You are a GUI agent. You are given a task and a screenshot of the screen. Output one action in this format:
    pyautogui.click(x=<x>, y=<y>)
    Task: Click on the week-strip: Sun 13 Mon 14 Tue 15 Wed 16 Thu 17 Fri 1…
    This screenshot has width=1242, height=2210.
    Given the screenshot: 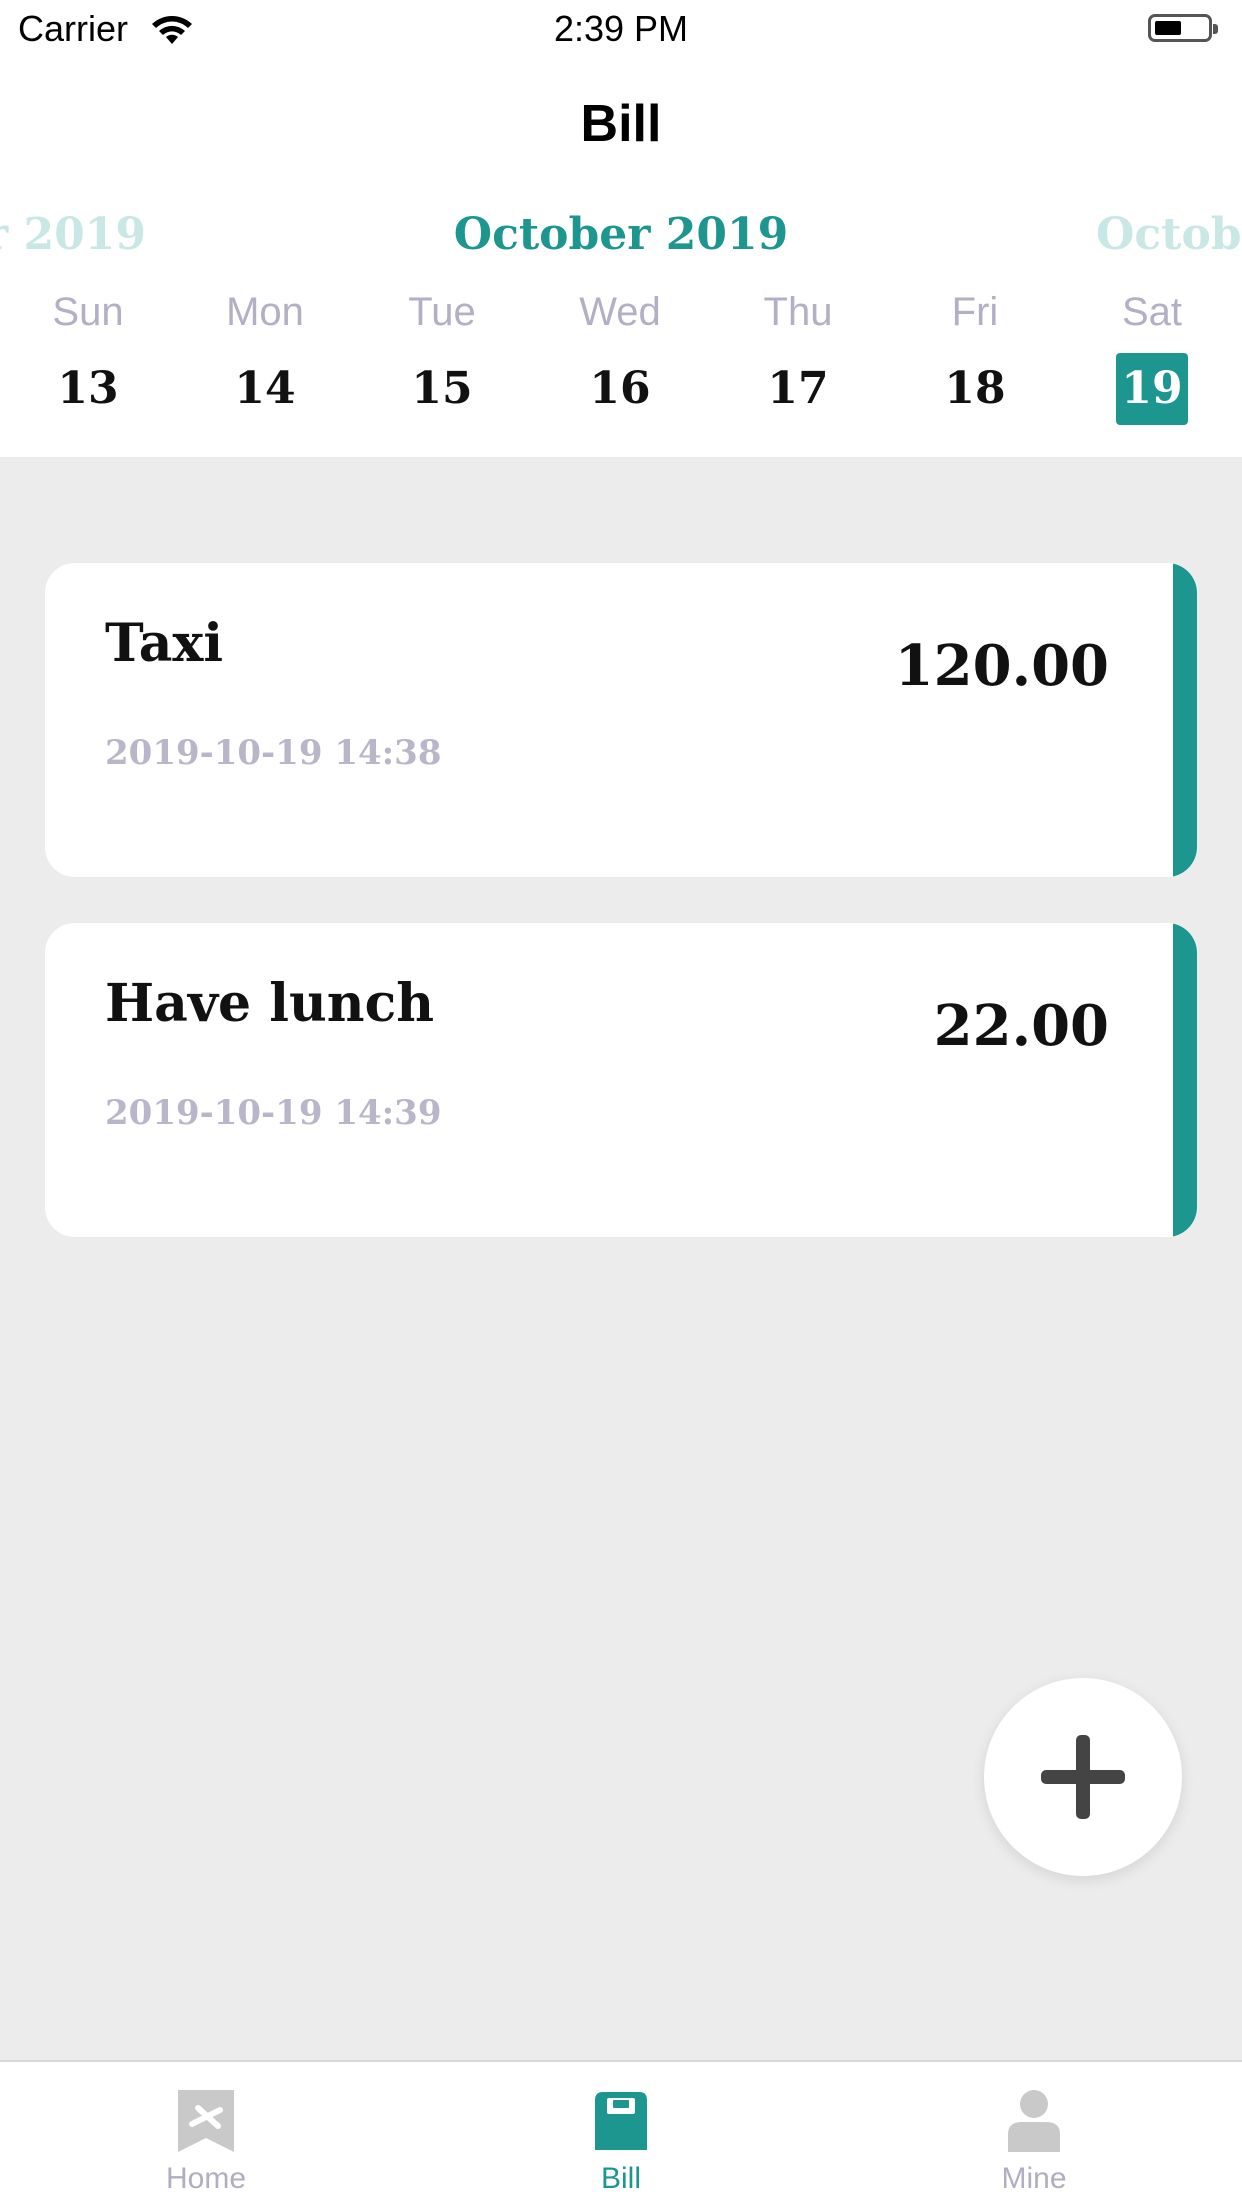 What is the action you would take?
    pyautogui.click(x=621, y=360)
    